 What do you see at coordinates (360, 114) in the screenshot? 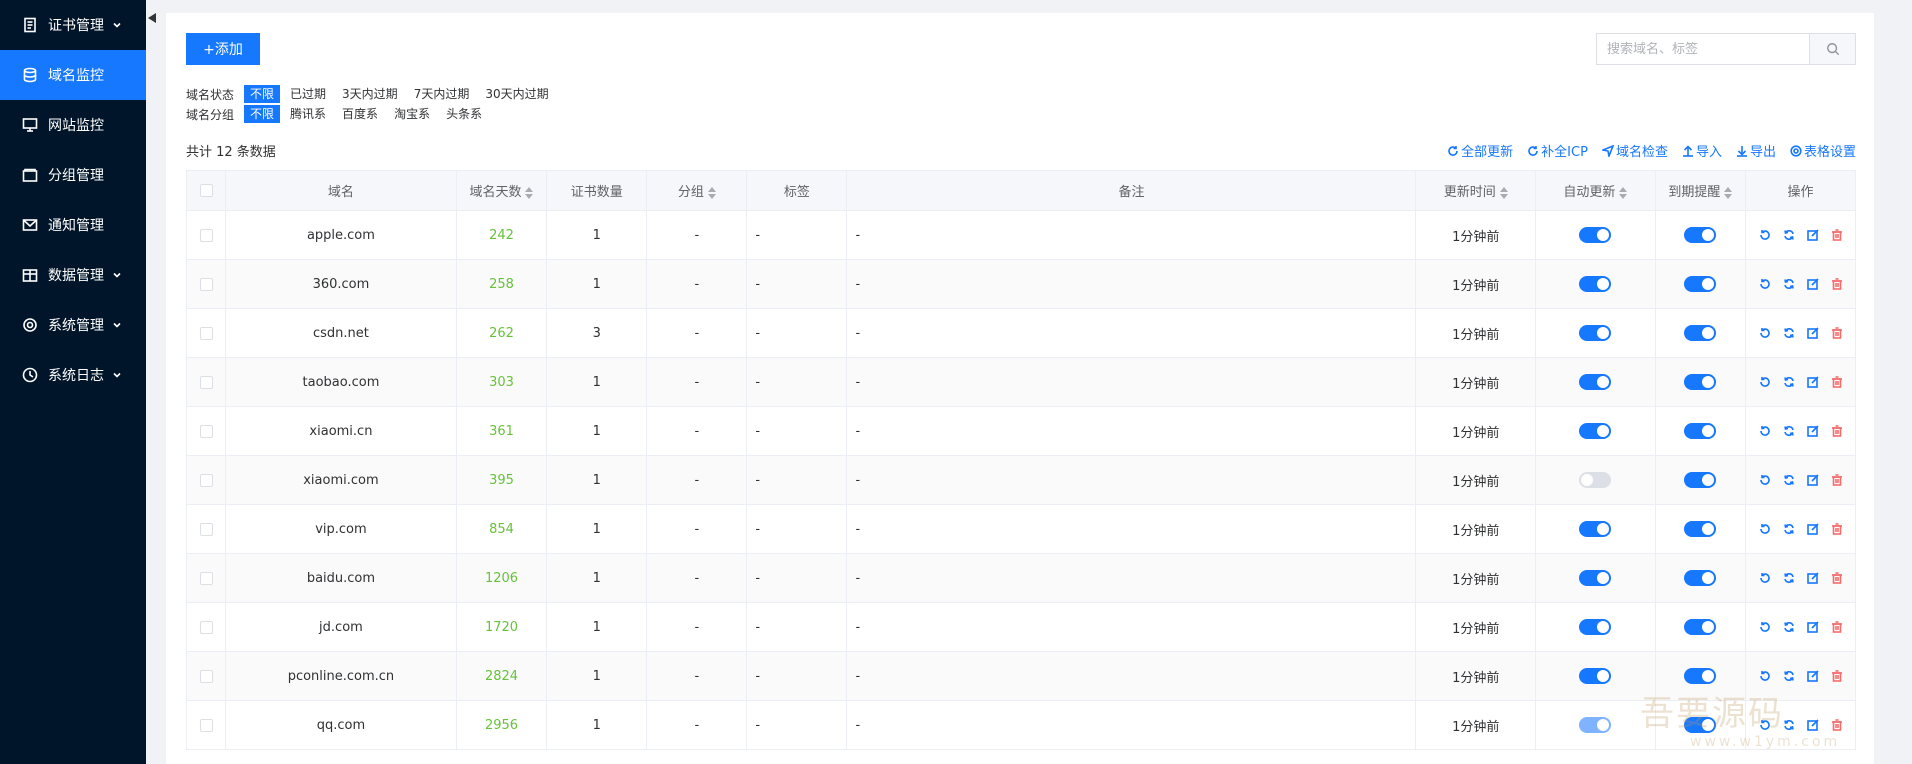
I see `group-filter-option: 百度系` at bounding box center [360, 114].